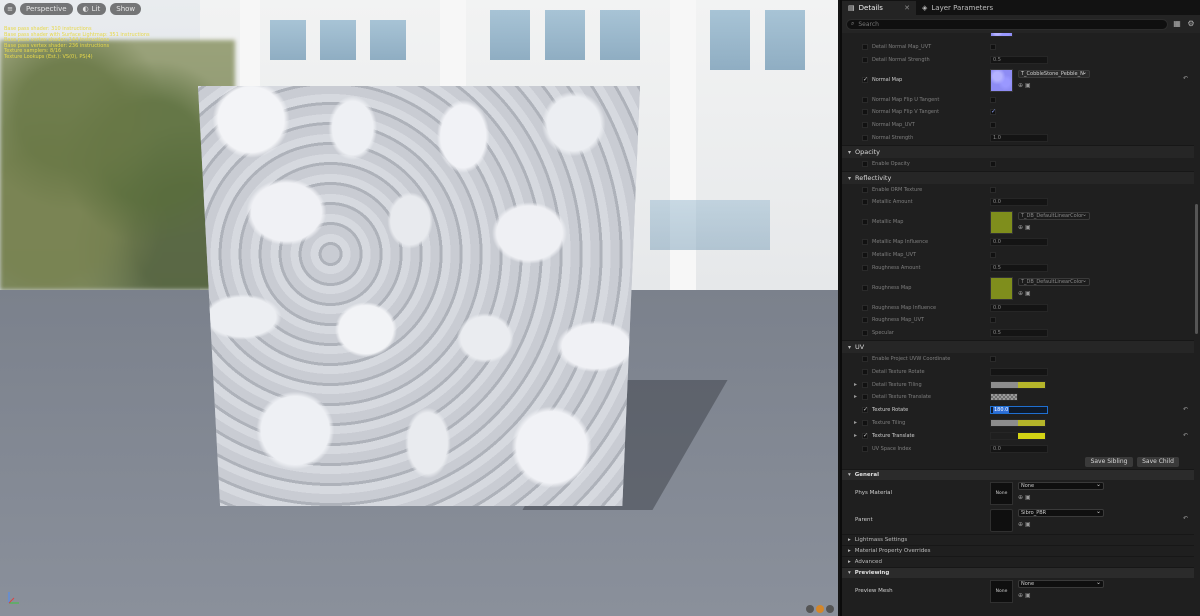 The width and height of the screenshot is (1200, 616). Describe the element at coordinates (1001, 592) in the screenshot. I see `preview-mesh-thumbnail: None` at that location.